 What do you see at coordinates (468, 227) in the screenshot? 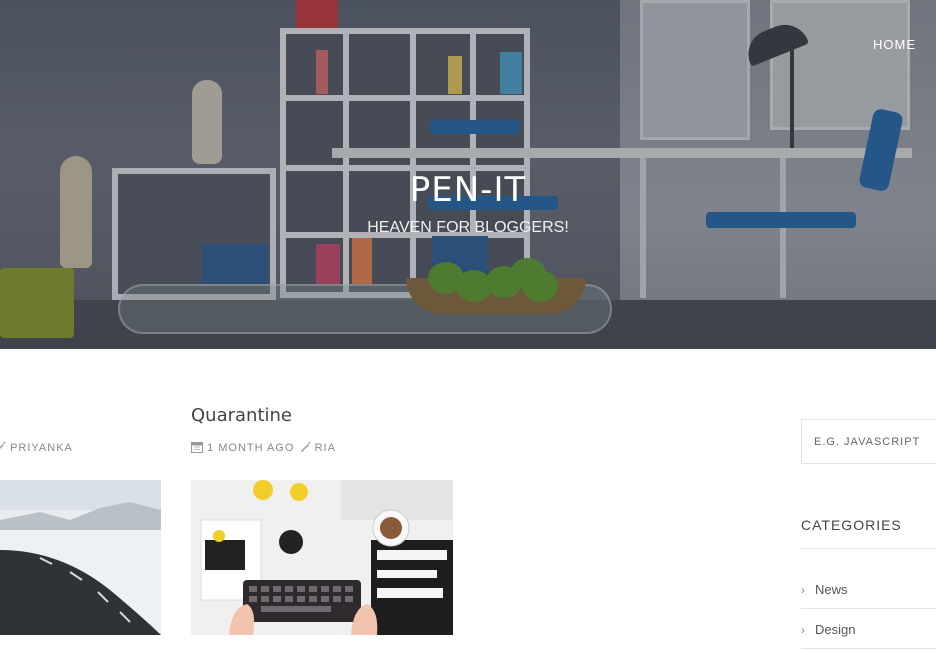
I see `site-tagline: HEAVEN FOR BLOGGERS!` at bounding box center [468, 227].